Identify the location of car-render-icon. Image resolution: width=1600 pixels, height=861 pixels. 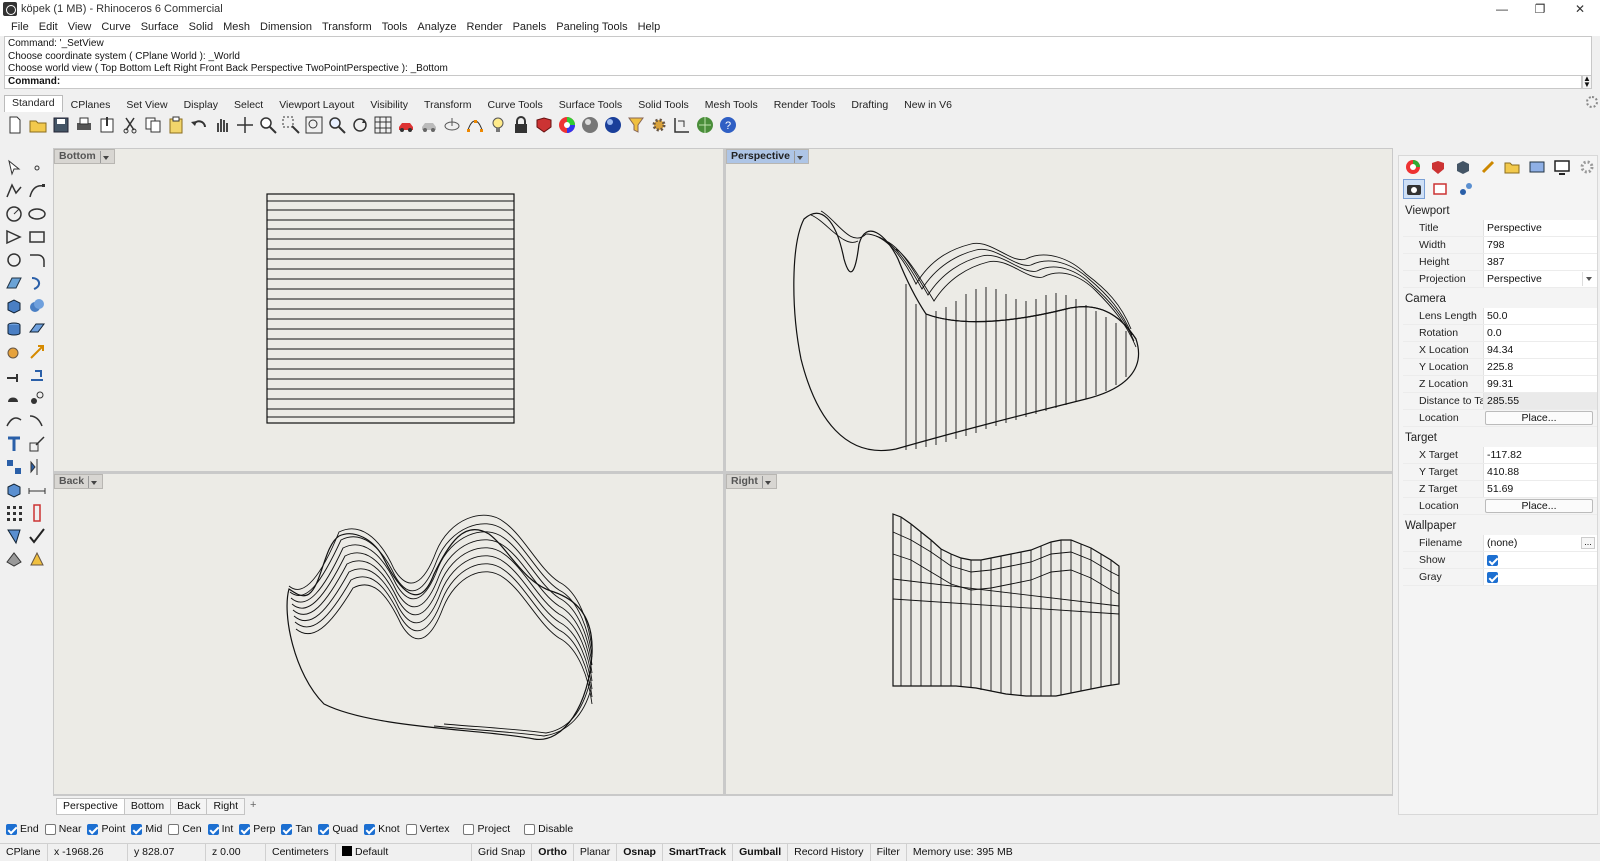
(406, 125).